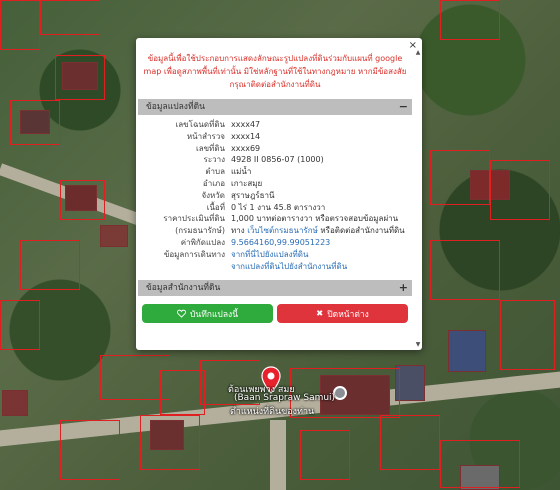 This screenshot has height=490, width=560. Describe the element at coordinates (246, 124) in the screenshot. I see `info-value: xxxx47` at that location.